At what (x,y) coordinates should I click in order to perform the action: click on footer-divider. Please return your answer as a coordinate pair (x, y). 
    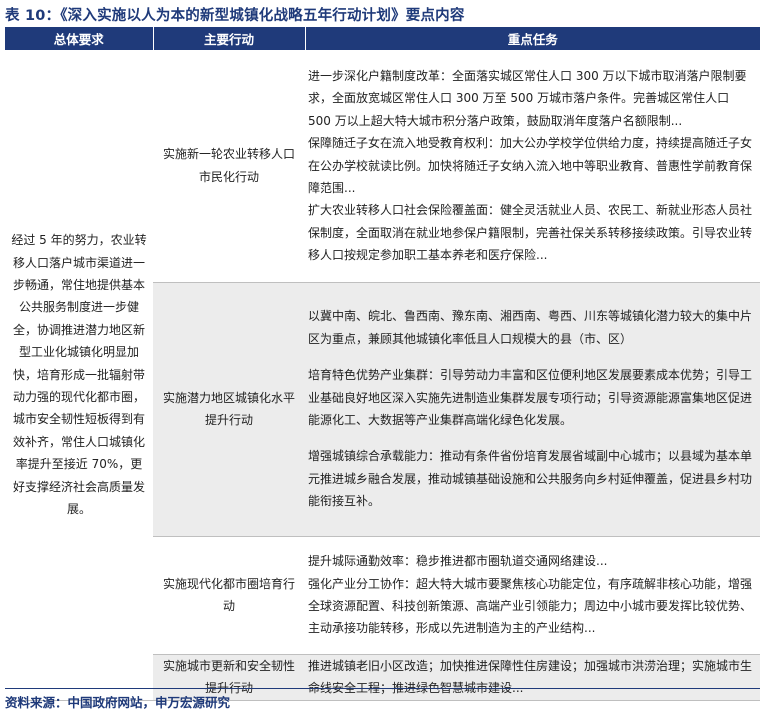
    Looking at the image, I should click on (382, 688).